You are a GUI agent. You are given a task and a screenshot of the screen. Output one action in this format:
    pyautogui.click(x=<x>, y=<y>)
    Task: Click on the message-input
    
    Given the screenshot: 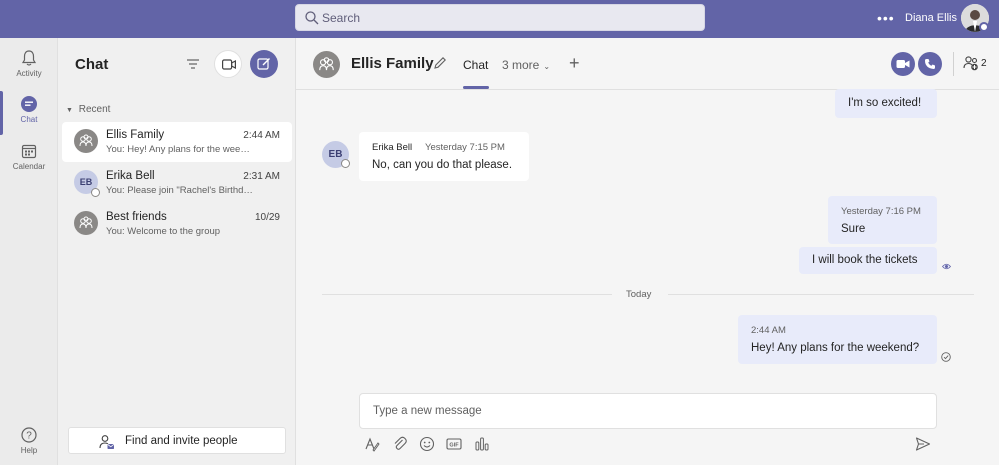 What is the action you would take?
    pyautogui.click(x=648, y=411)
    